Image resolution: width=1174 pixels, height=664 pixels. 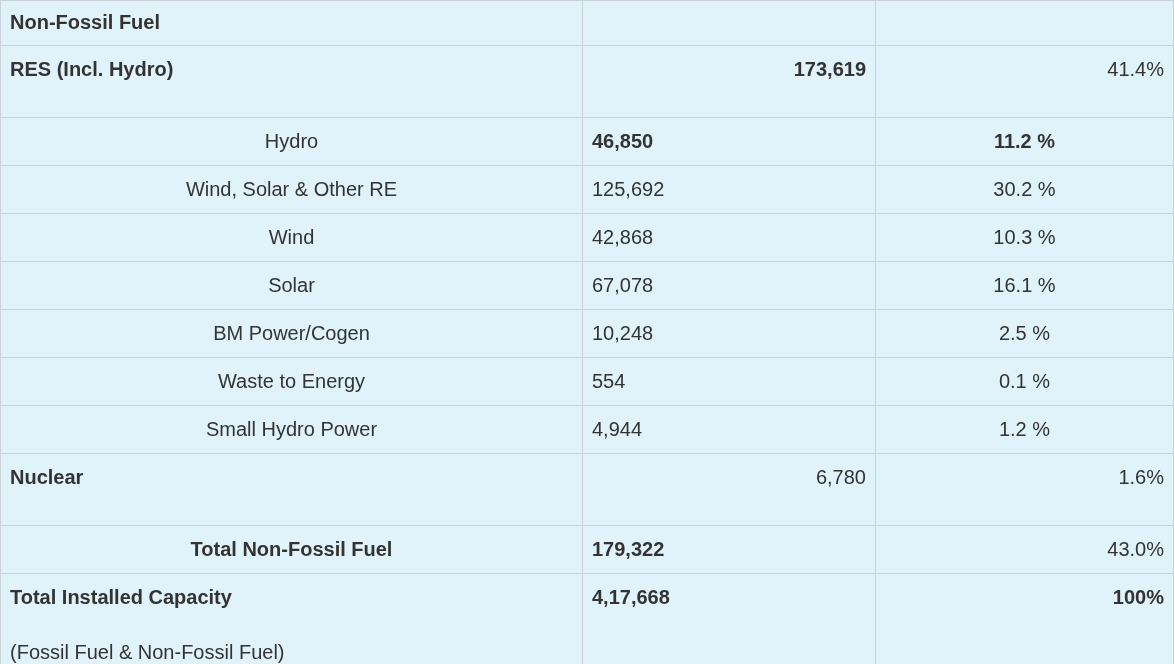 What do you see at coordinates (1024, 237) in the screenshot?
I see `table-cell: 10.3 %` at bounding box center [1024, 237].